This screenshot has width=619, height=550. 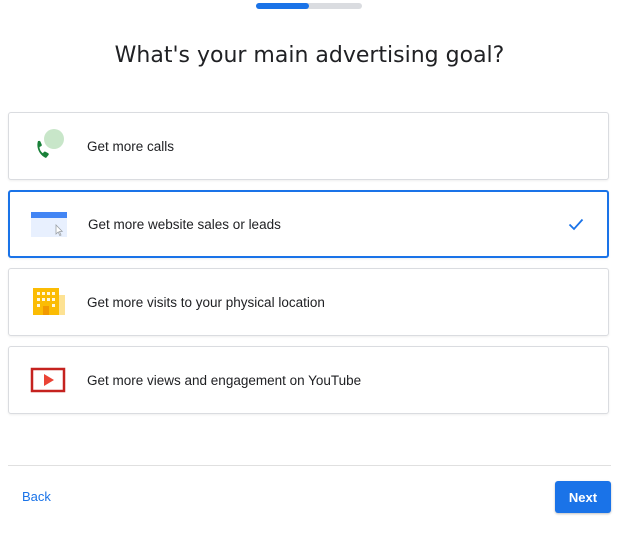 I want to click on page-title: What's your main advertising goal?, so click(x=309, y=55).